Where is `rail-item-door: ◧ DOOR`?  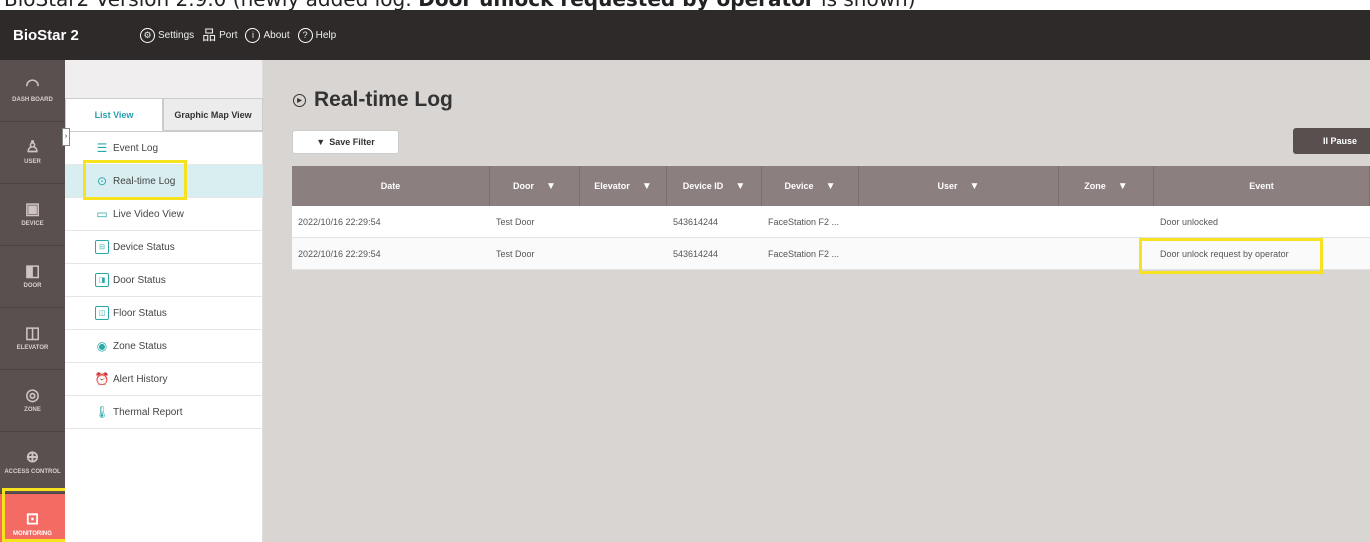
rail-item-door: ◧ DOOR is located at coordinates (32, 277).